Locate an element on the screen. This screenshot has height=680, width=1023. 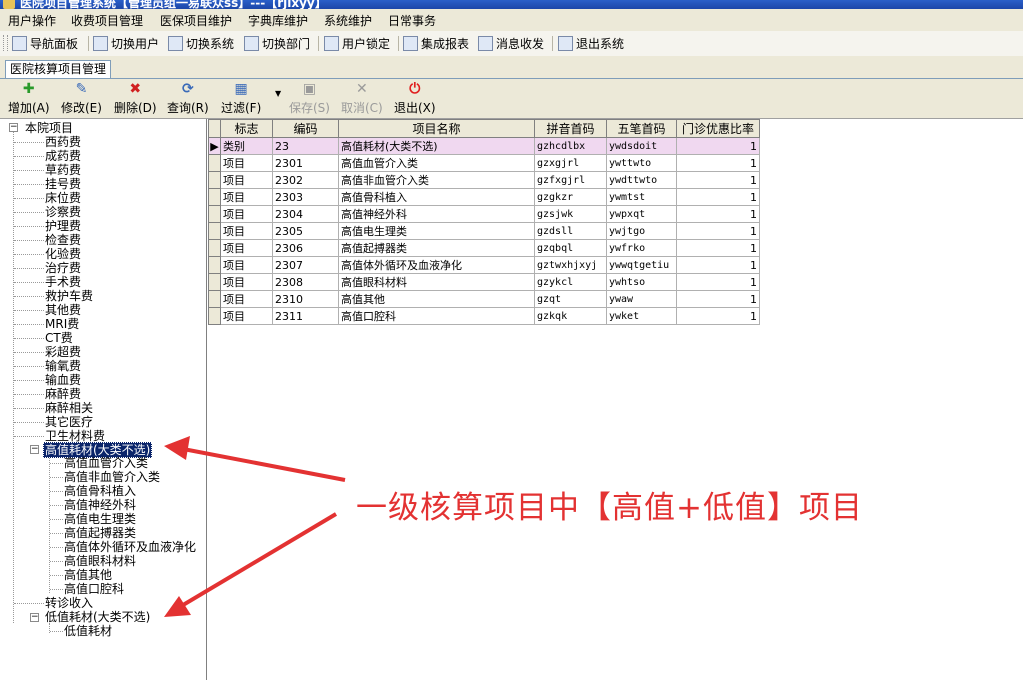
tree-node-referral: 转诊收入 is located at coordinates (69, 603).